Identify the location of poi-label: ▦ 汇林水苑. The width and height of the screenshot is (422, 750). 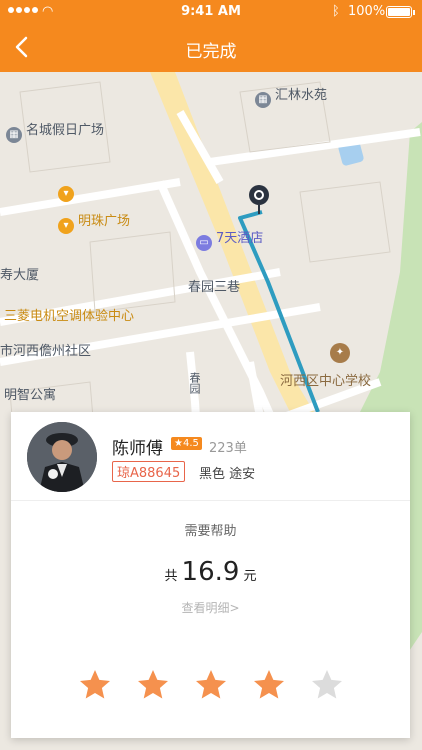
(291, 96).